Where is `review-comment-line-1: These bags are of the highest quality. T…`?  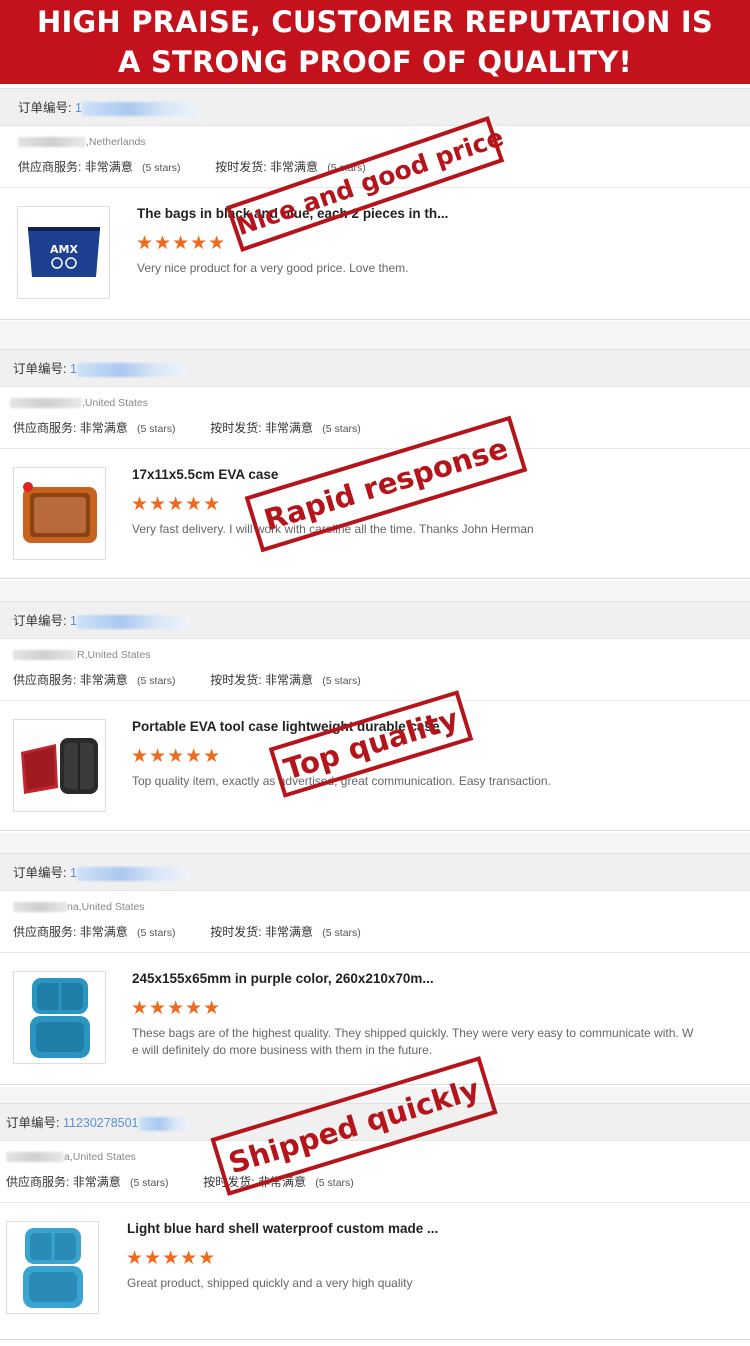 review-comment-line-1: These bags are of the highest quality. T… is located at coordinates (413, 1033).